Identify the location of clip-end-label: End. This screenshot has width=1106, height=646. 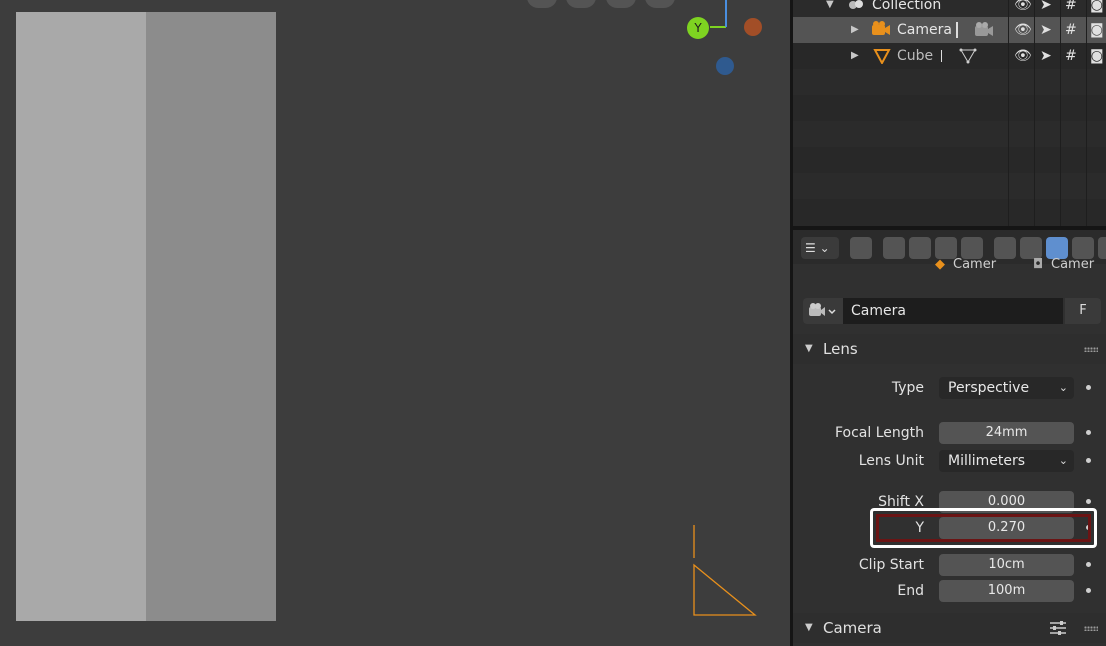
(910, 591).